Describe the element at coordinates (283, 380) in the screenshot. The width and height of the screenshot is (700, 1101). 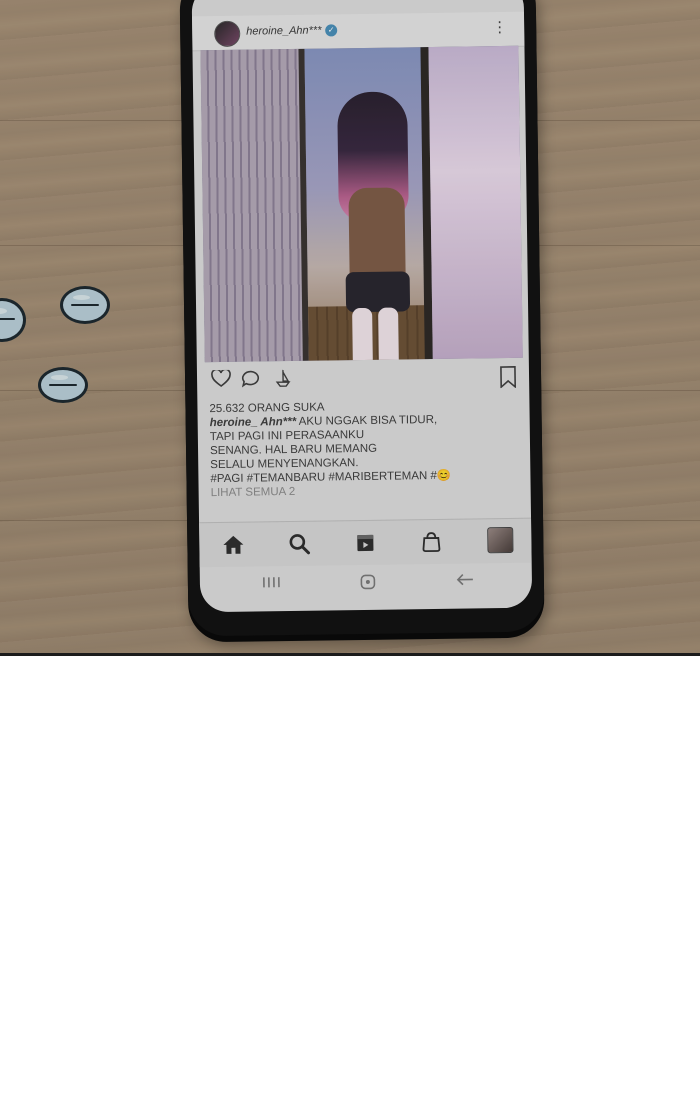
I see `share-icon` at that location.